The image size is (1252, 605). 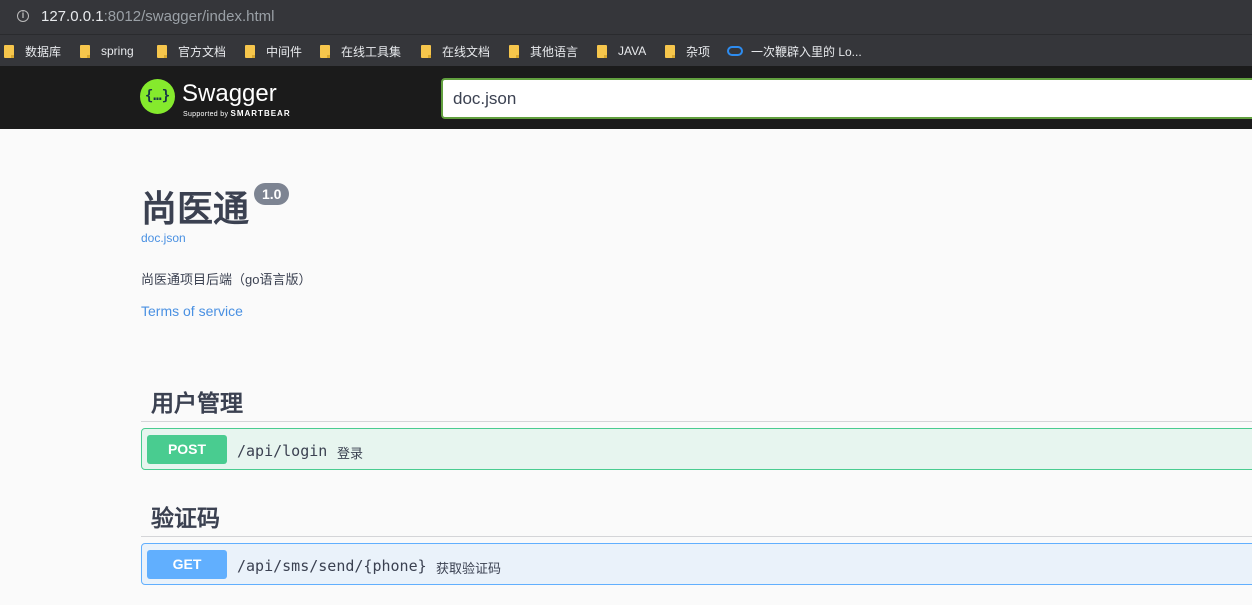 What do you see at coordinates (187, 449) in the screenshot?
I see `method-badge: POST` at bounding box center [187, 449].